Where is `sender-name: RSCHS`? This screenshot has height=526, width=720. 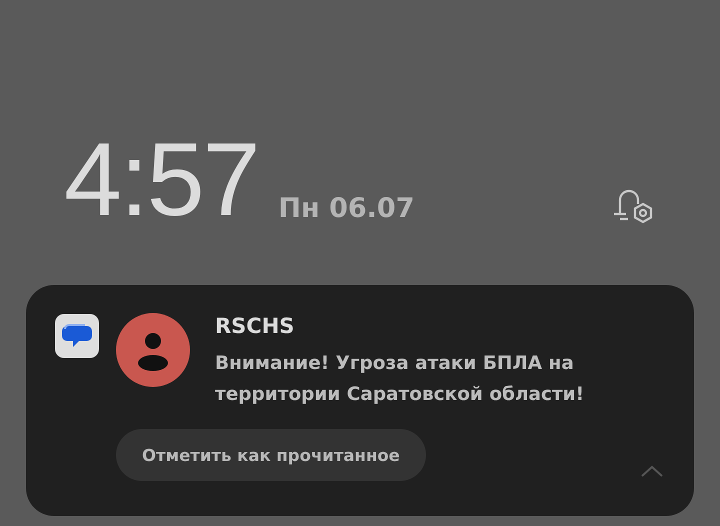
sender-name: RSCHS is located at coordinates (255, 326).